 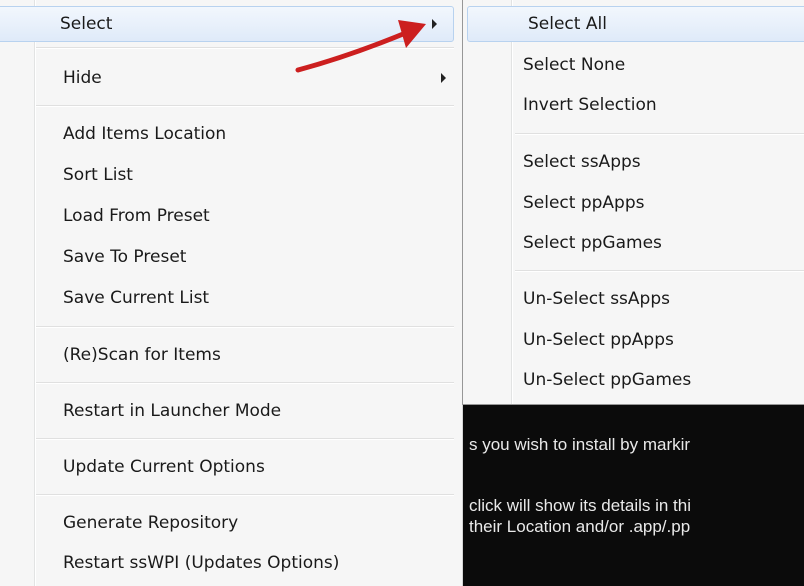 I want to click on submenu-item-unselect-ppgames: Un-Select ppGames, so click(x=633, y=380).